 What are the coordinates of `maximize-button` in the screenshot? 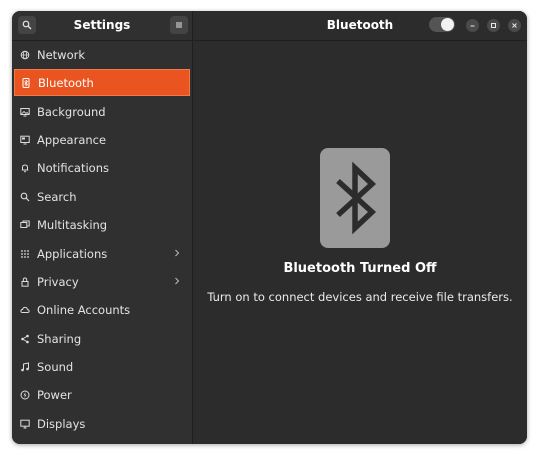 It's located at (493, 25).